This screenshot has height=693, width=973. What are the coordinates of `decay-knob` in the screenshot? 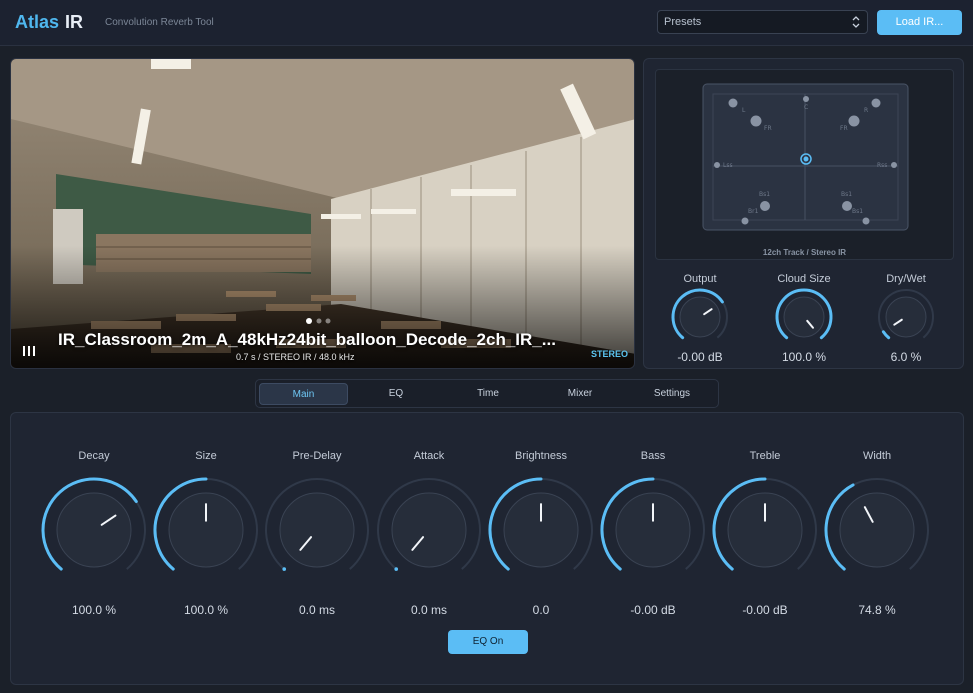 It's located at (94, 530).